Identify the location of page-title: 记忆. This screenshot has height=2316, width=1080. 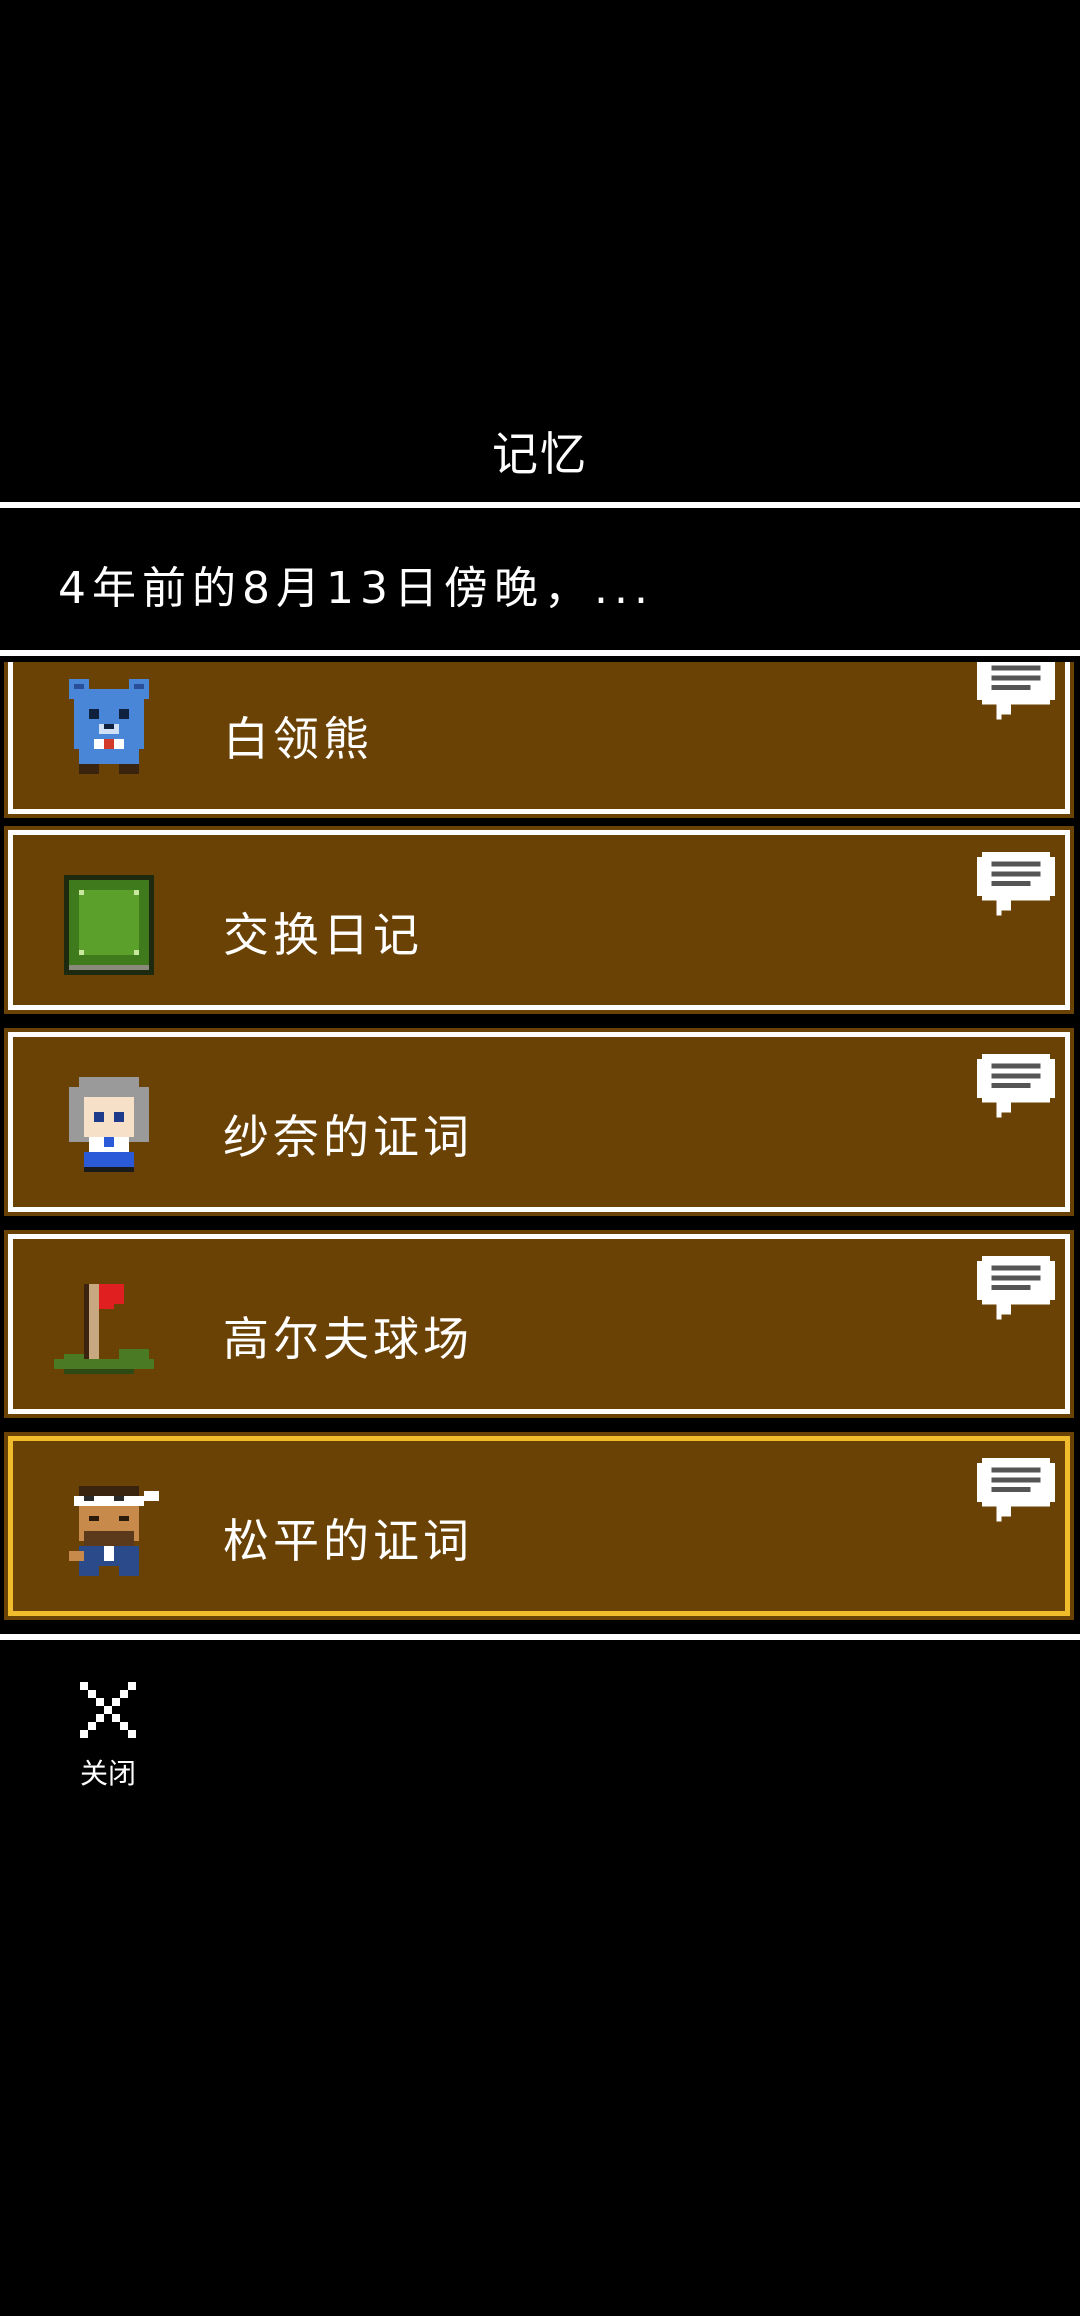
(540, 454).